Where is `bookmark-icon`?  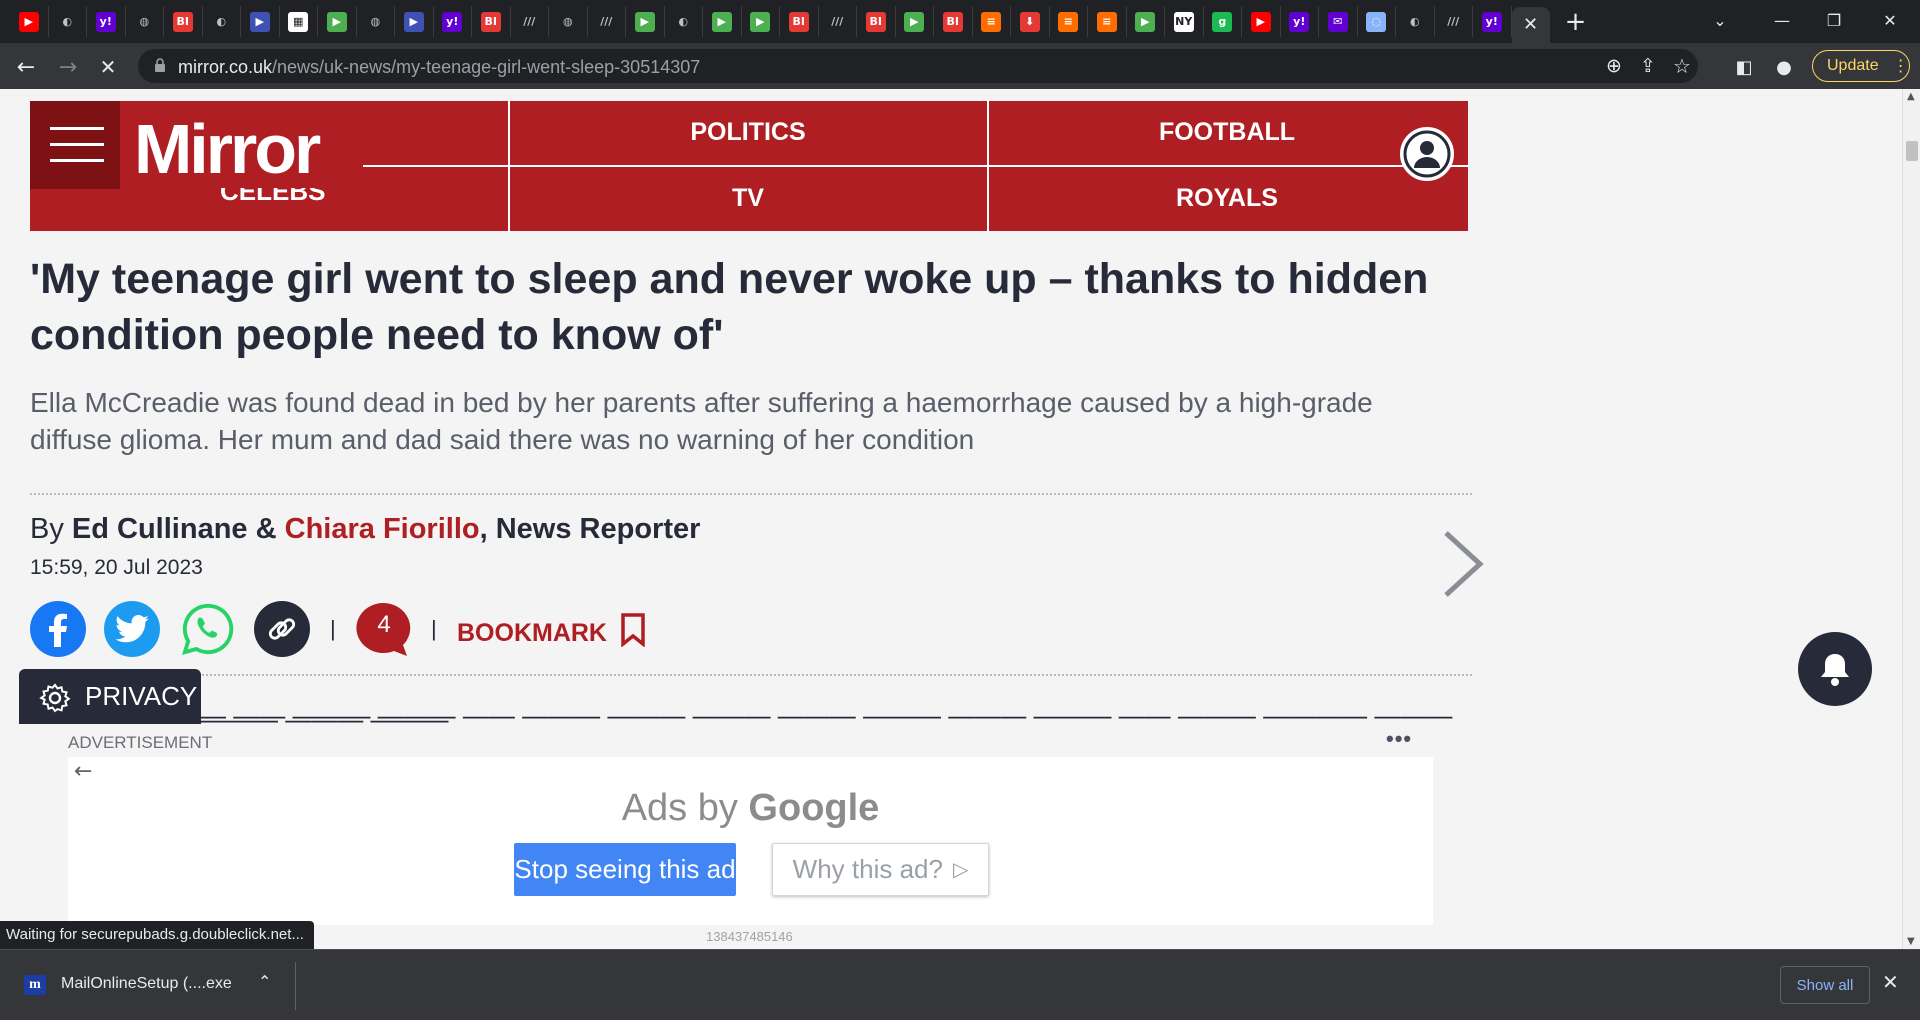 bookmark-icon is located at coordinates (633, 630).